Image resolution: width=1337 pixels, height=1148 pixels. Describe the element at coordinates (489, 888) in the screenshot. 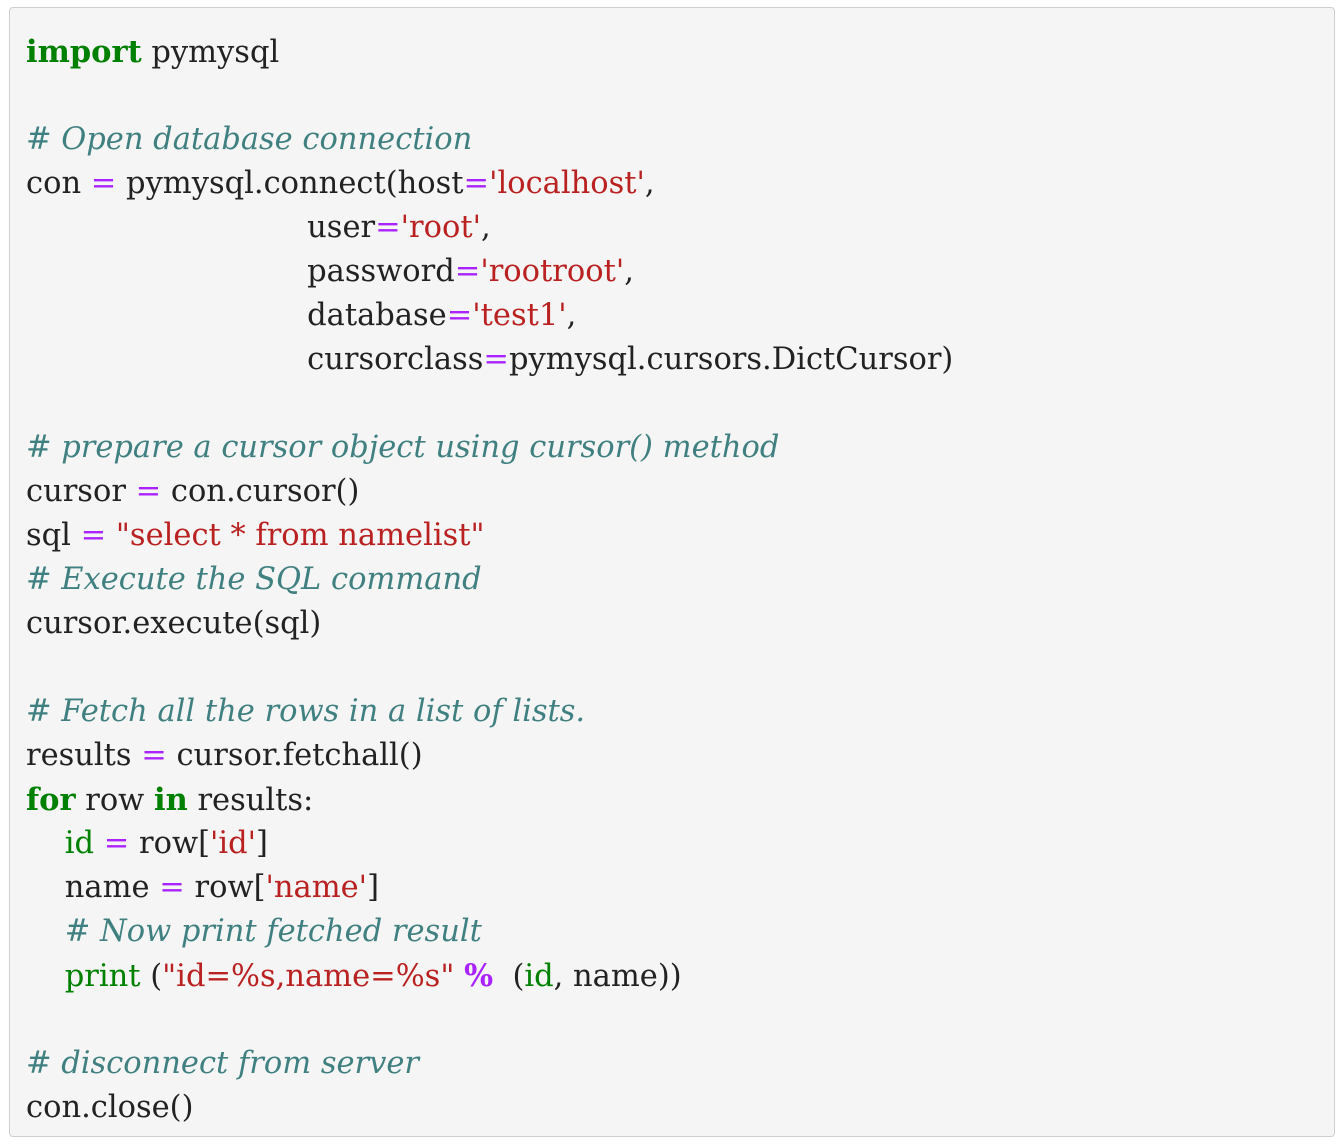

I see `code-line: name = row['name']` at that location.